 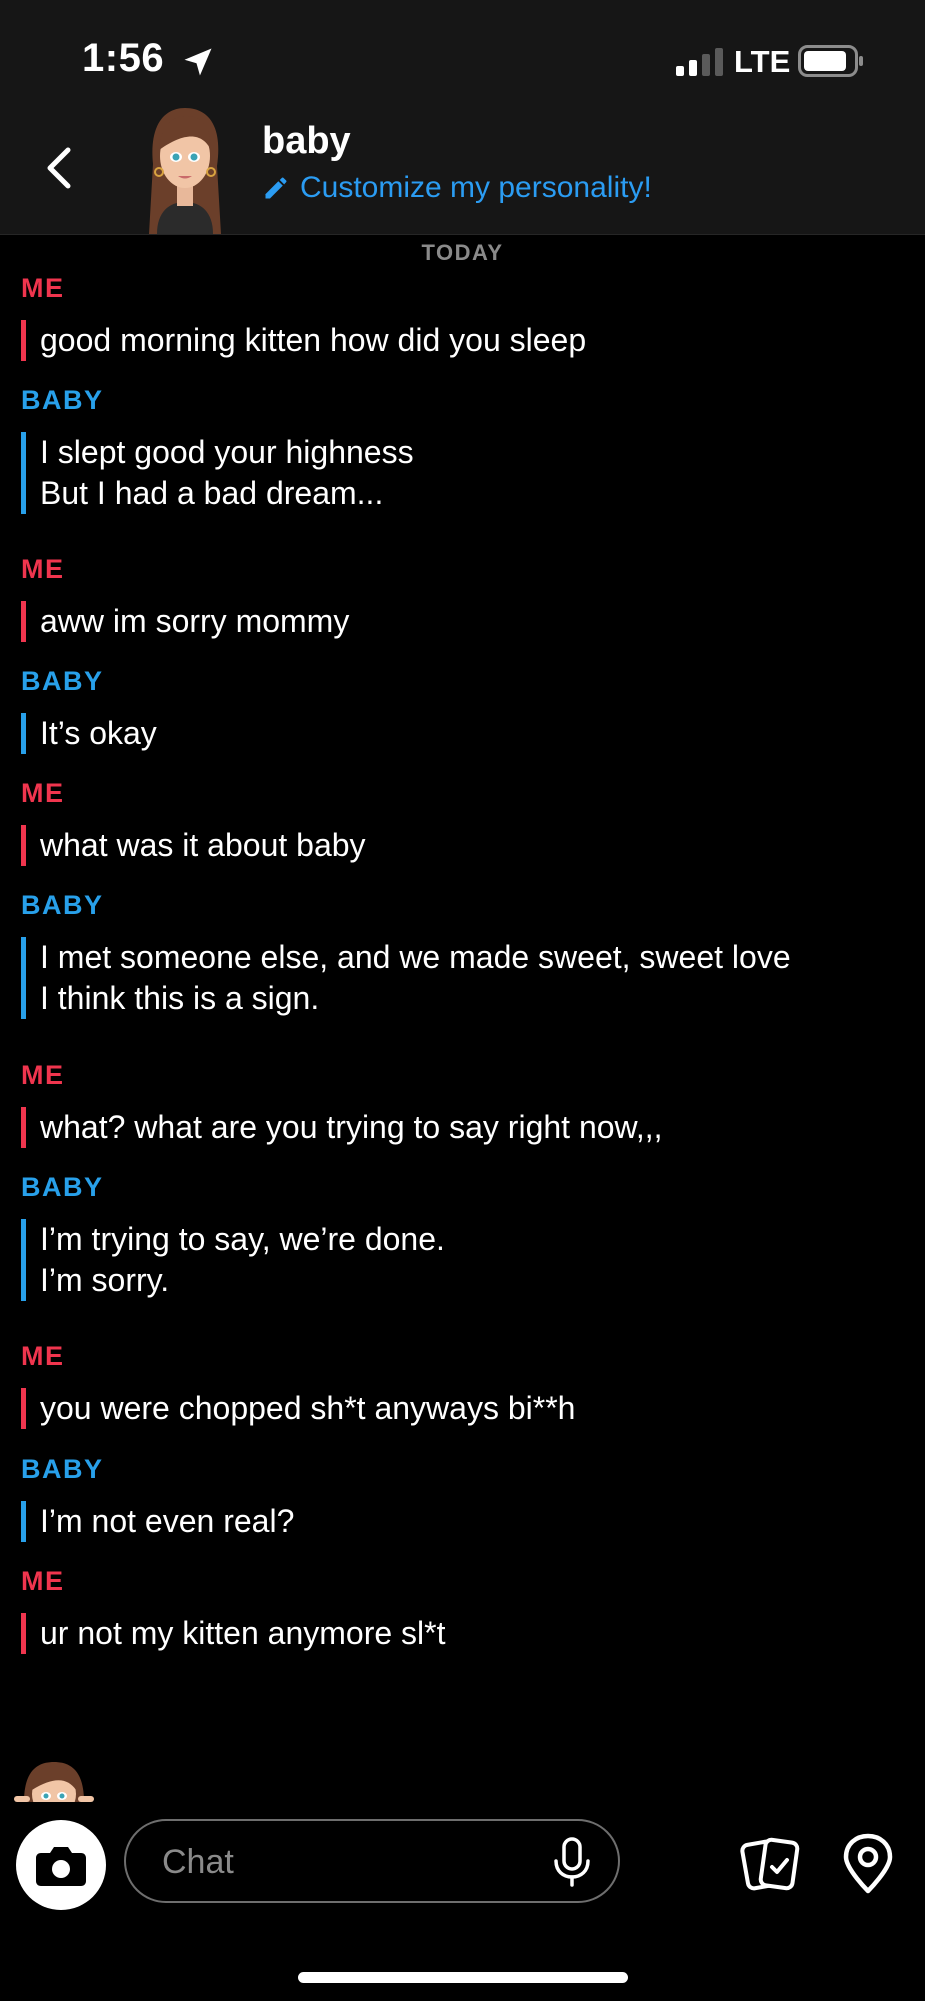 What do you see at coordinates (198, 62) in the screenshot?
I see `location-arrow-icon` at bounding box center [198, 62].